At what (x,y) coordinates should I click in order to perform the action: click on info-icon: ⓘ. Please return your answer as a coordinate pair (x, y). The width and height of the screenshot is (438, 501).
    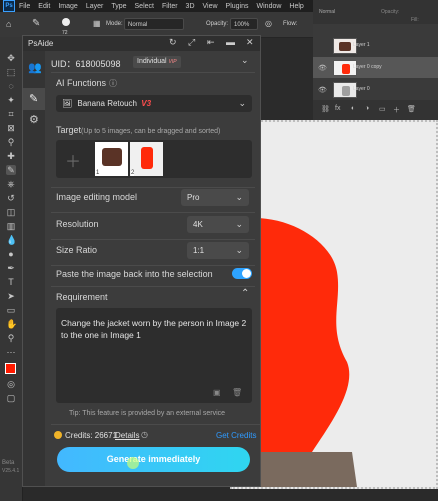
    Looking at the image, I should click on (113, 83).